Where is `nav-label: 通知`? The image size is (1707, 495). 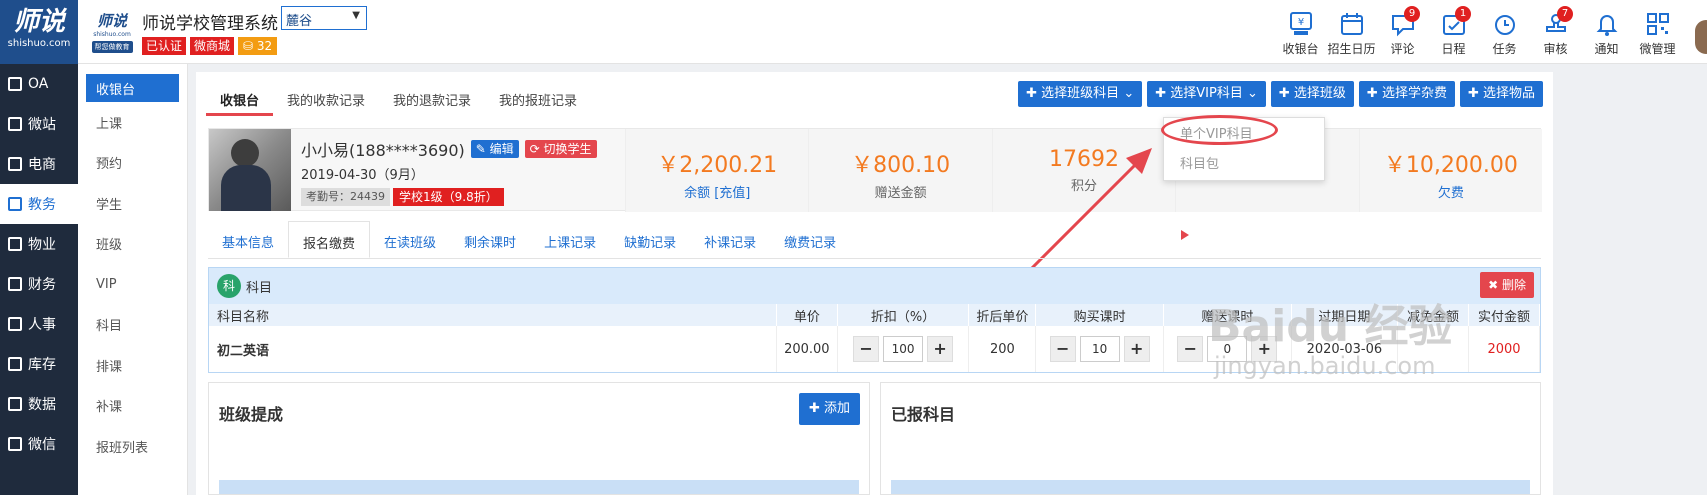 nav-label: 通知 is located at coordinates (1606, 49).